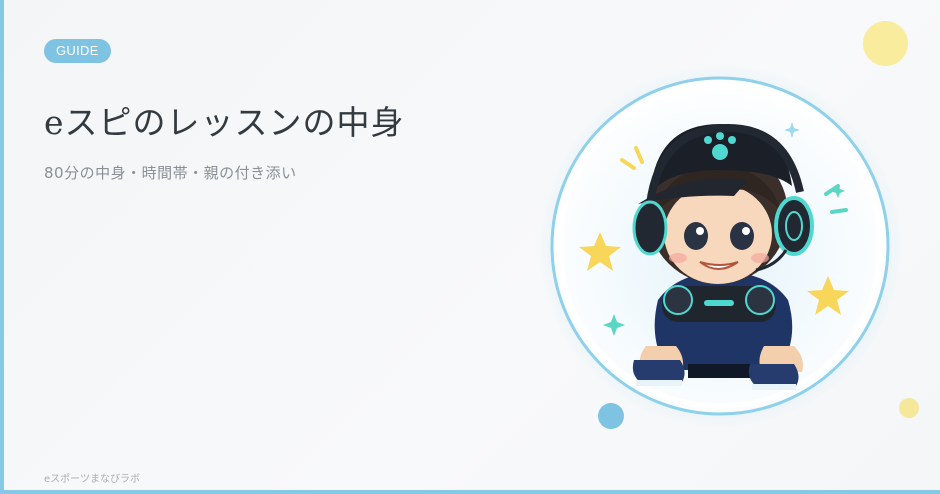  What do you see at coordinates (224, 122) in the screenshot?
I see `page-title: eスピのレッスンの中身` at bounding box center [224, 122].